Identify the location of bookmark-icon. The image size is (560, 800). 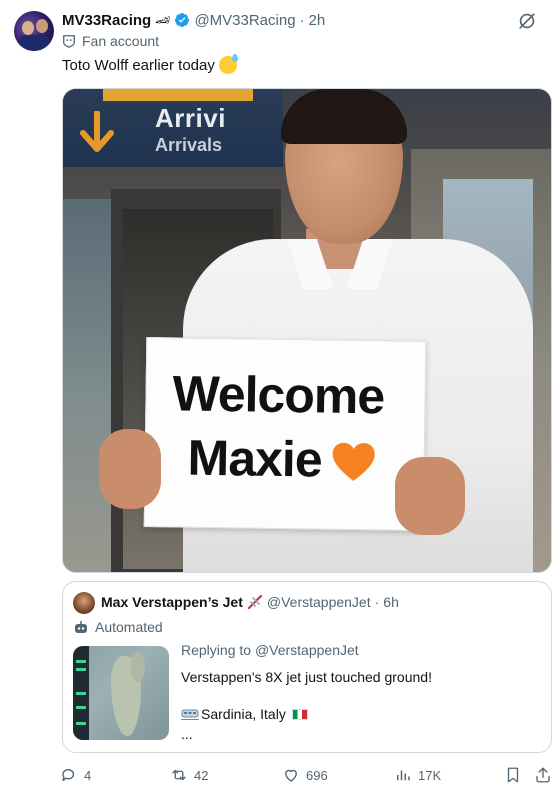
(513, 775).